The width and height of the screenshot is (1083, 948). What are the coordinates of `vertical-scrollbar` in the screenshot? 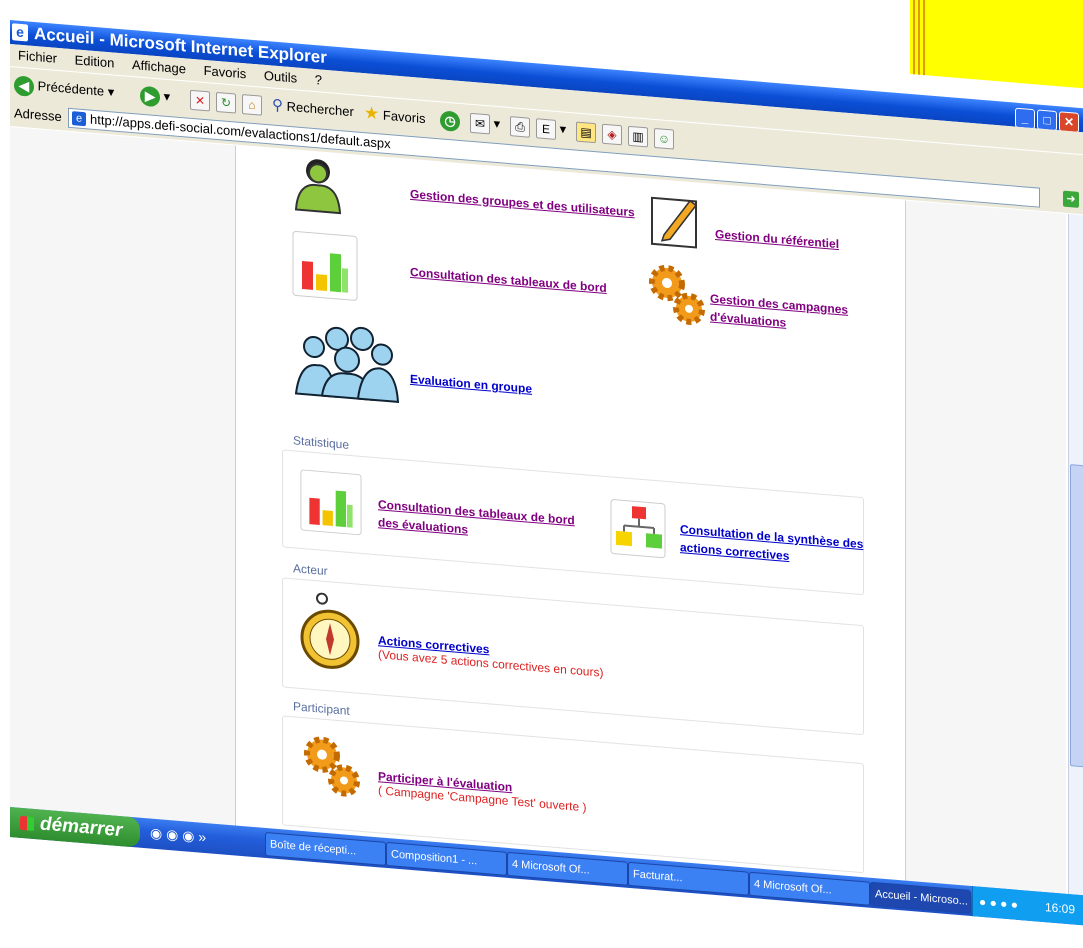 It's located at (1075, 554).